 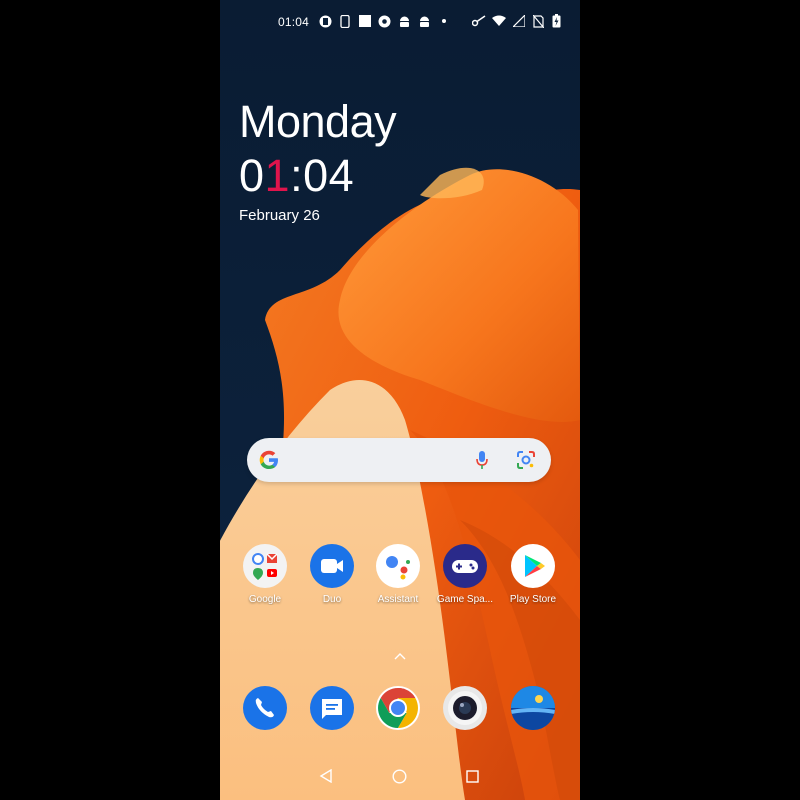 I want to click on wifi-icon, so click(x=499, y=21).